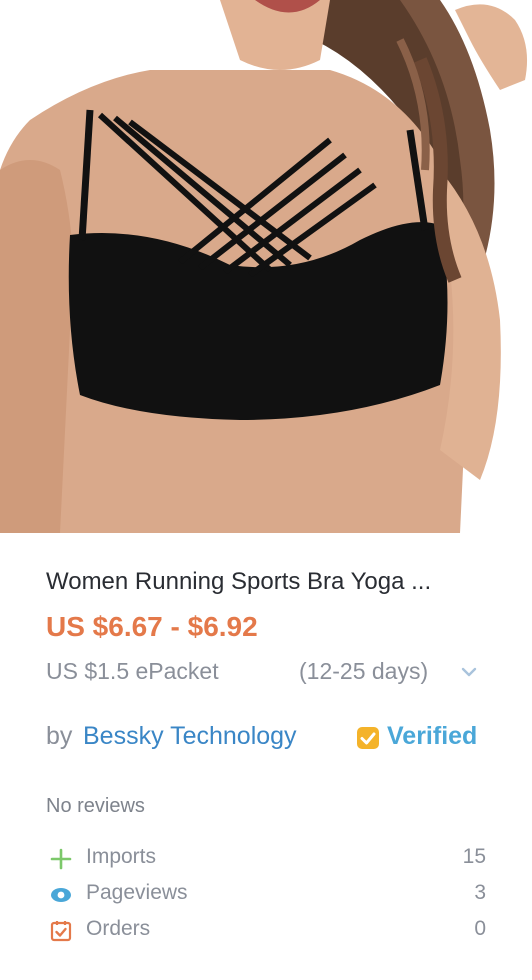 The image size is (532, 980). What do you see at coordinates (364, 671) in the screenshot?
I see `shipping-days: (12-25 days)` at bounding box center [364, 671].